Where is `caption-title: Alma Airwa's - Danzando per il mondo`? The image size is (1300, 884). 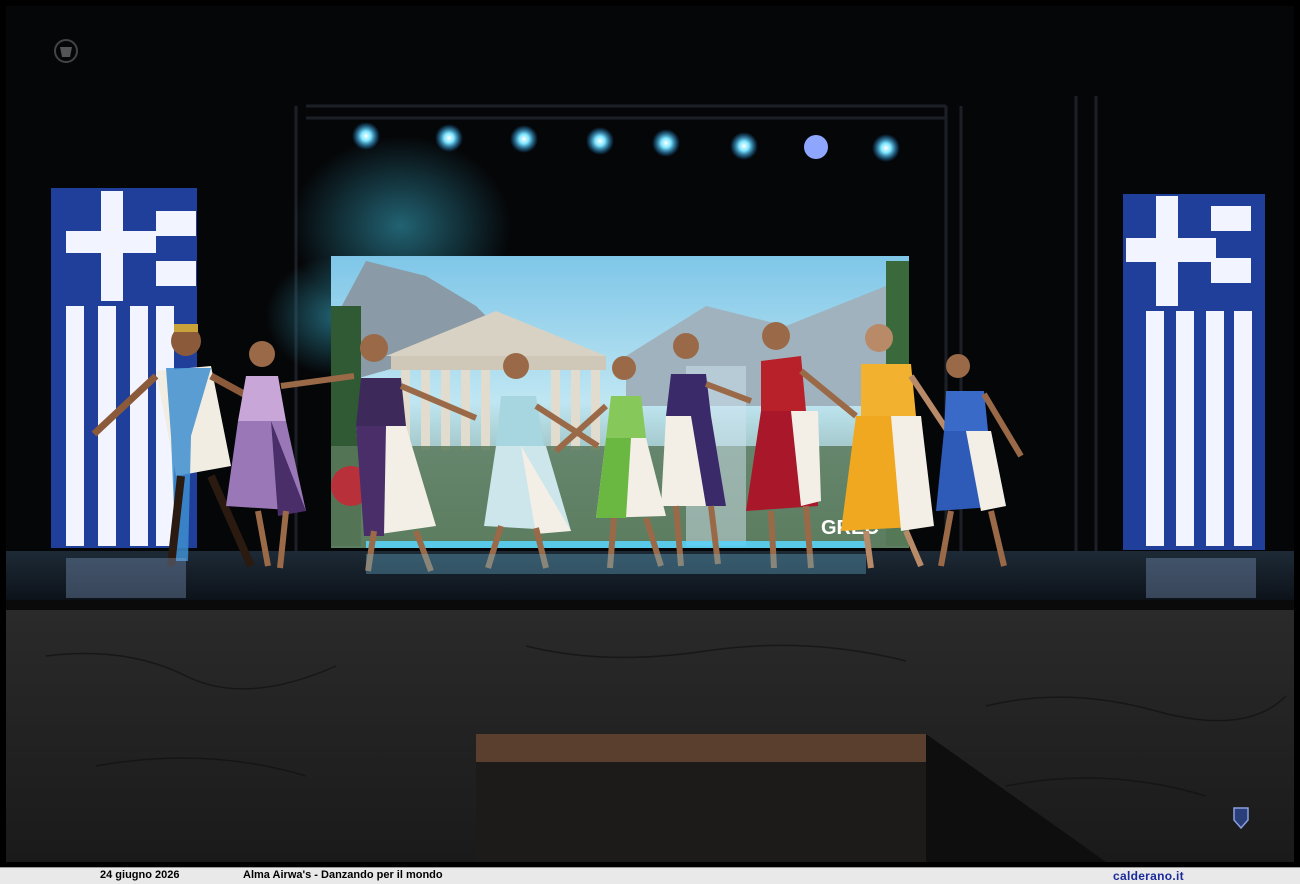 caption-title: Alma Airwa's - Danzando per il mondo is located at coordinates (343, 875).